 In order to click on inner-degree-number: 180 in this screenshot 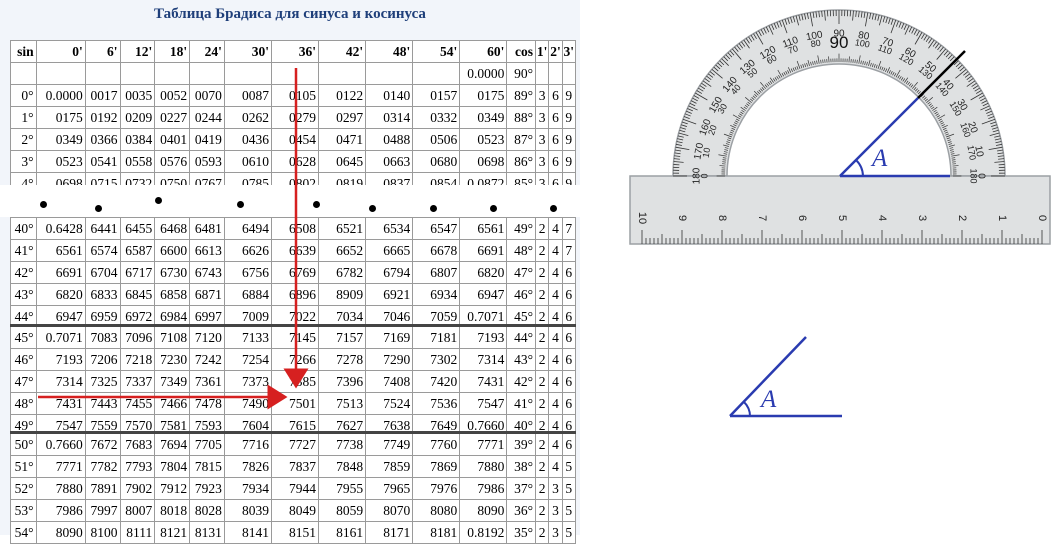, I will do `click(974, 175)`.